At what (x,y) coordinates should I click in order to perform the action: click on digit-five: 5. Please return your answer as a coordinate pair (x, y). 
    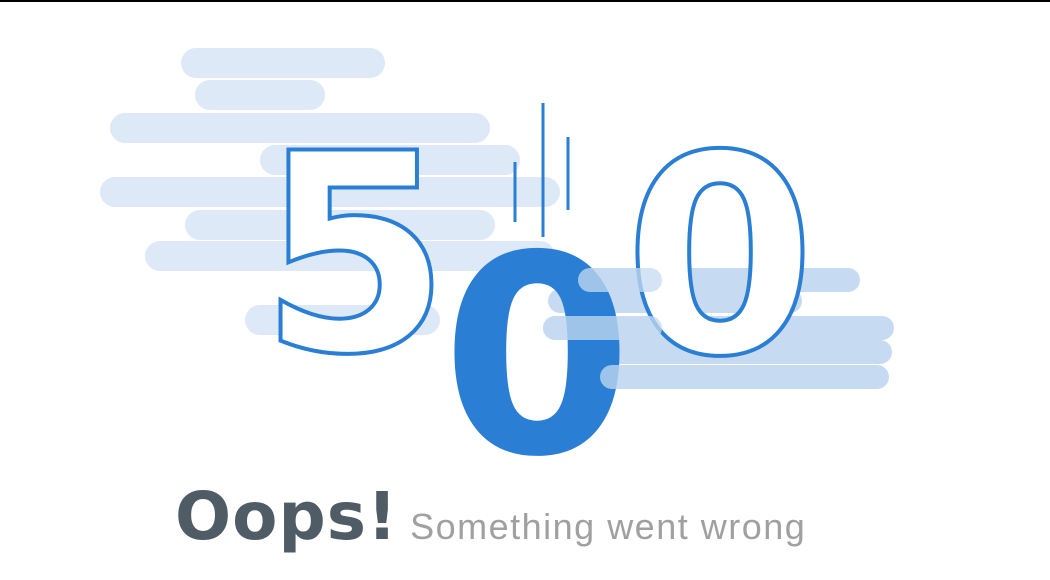
    Looking at the image, I should click on (354, 255).